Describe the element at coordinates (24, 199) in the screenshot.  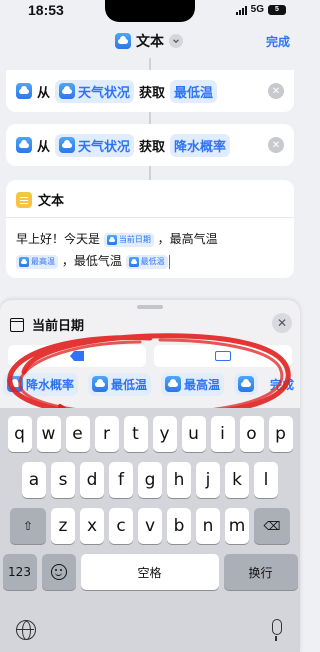
I see `text-doc-icon` at that location.